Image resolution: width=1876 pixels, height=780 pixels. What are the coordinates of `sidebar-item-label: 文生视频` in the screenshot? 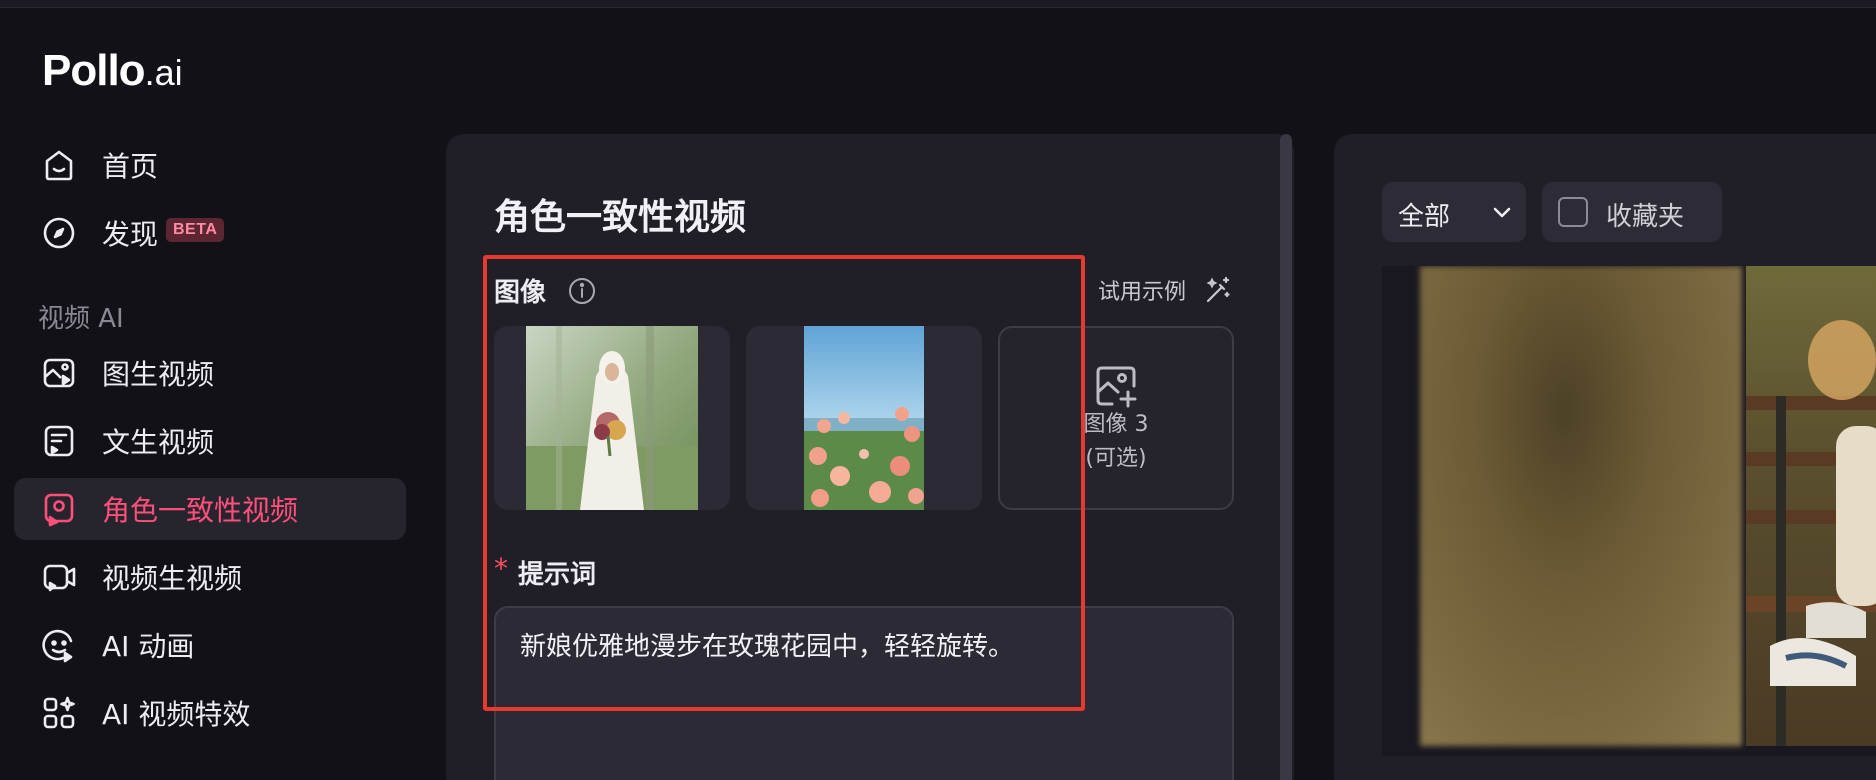 It's located at (158, 442).